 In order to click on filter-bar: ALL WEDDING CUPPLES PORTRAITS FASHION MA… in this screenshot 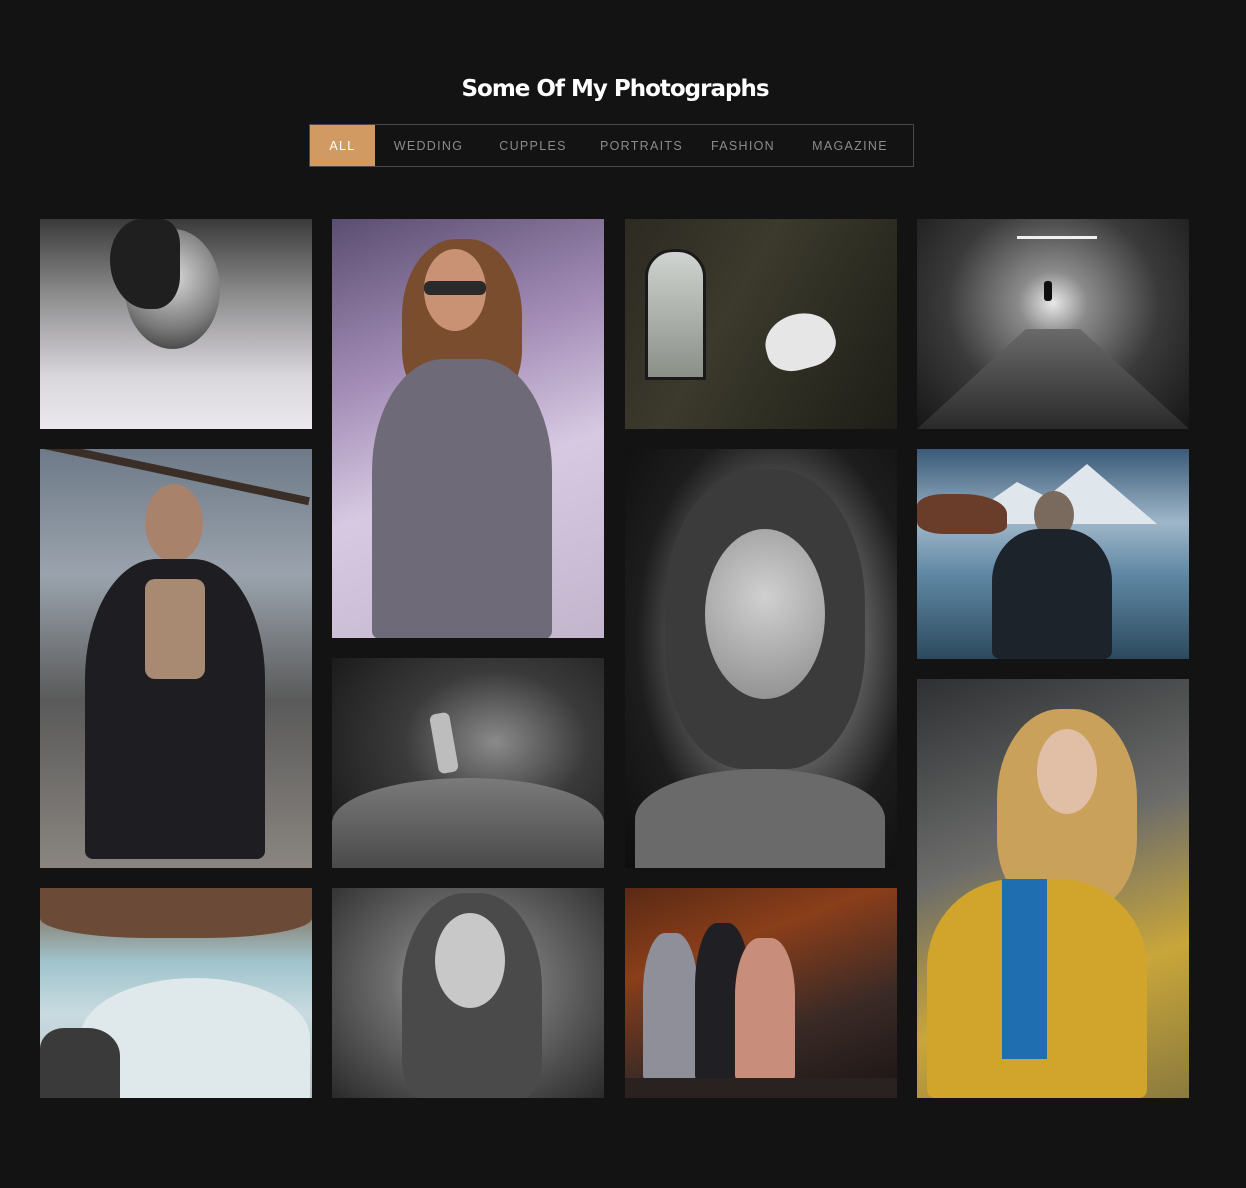, I will do `click(611, 145)`.